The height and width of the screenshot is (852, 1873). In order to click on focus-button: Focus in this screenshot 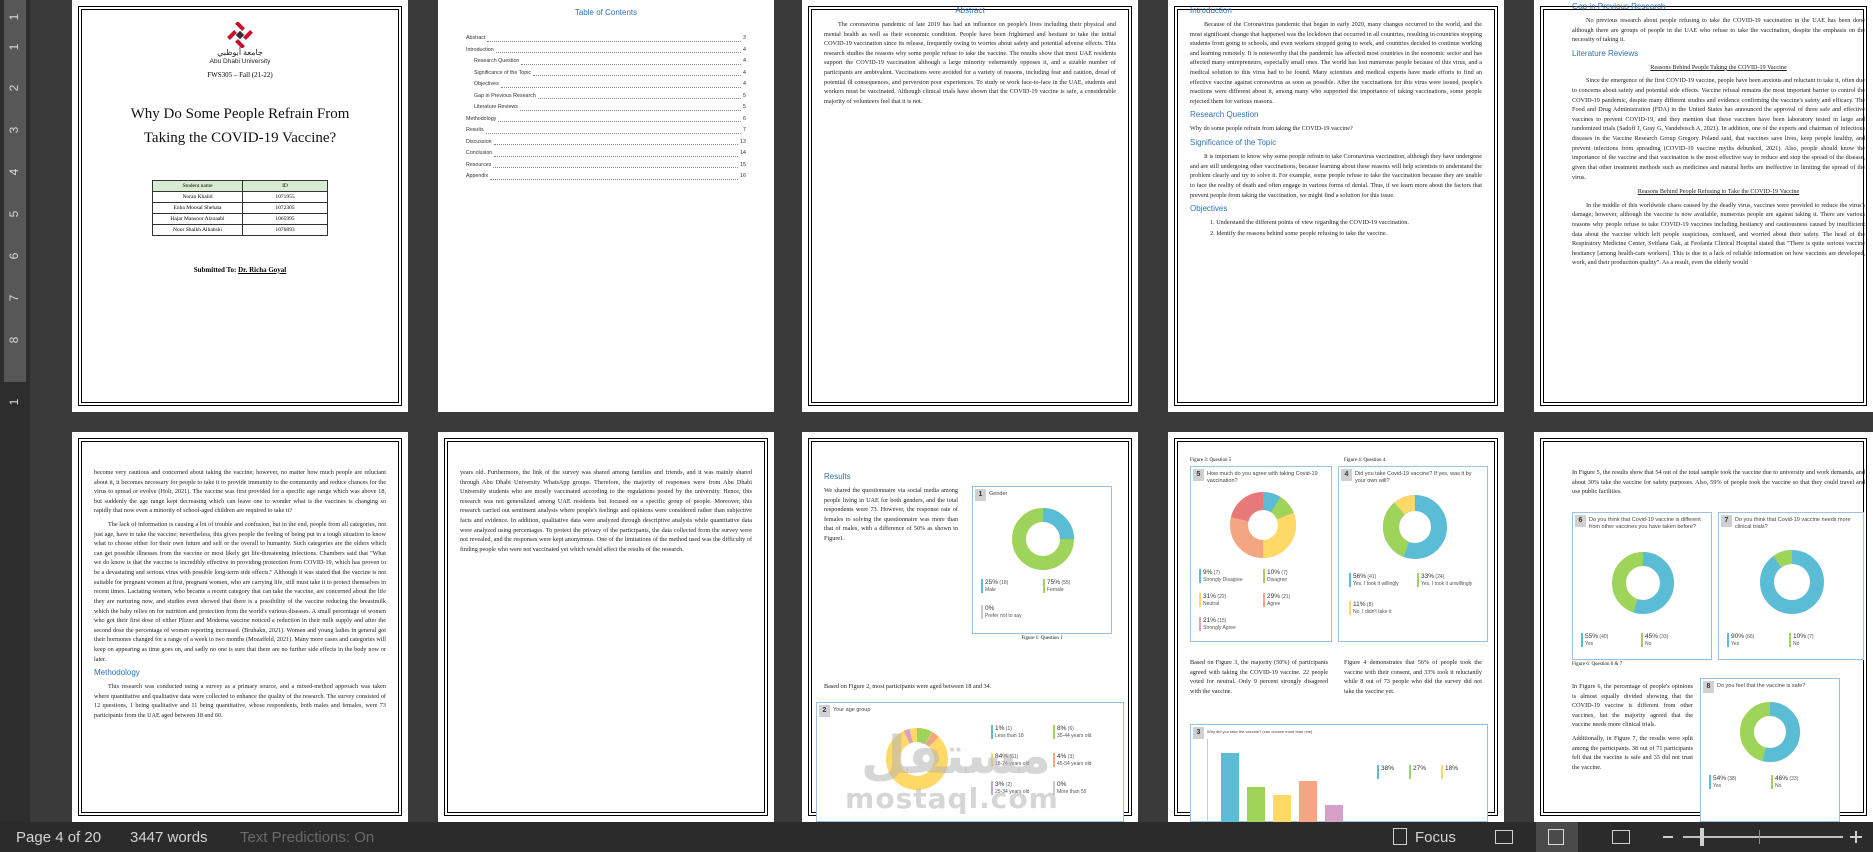, I will do `click(1435, 837)`.